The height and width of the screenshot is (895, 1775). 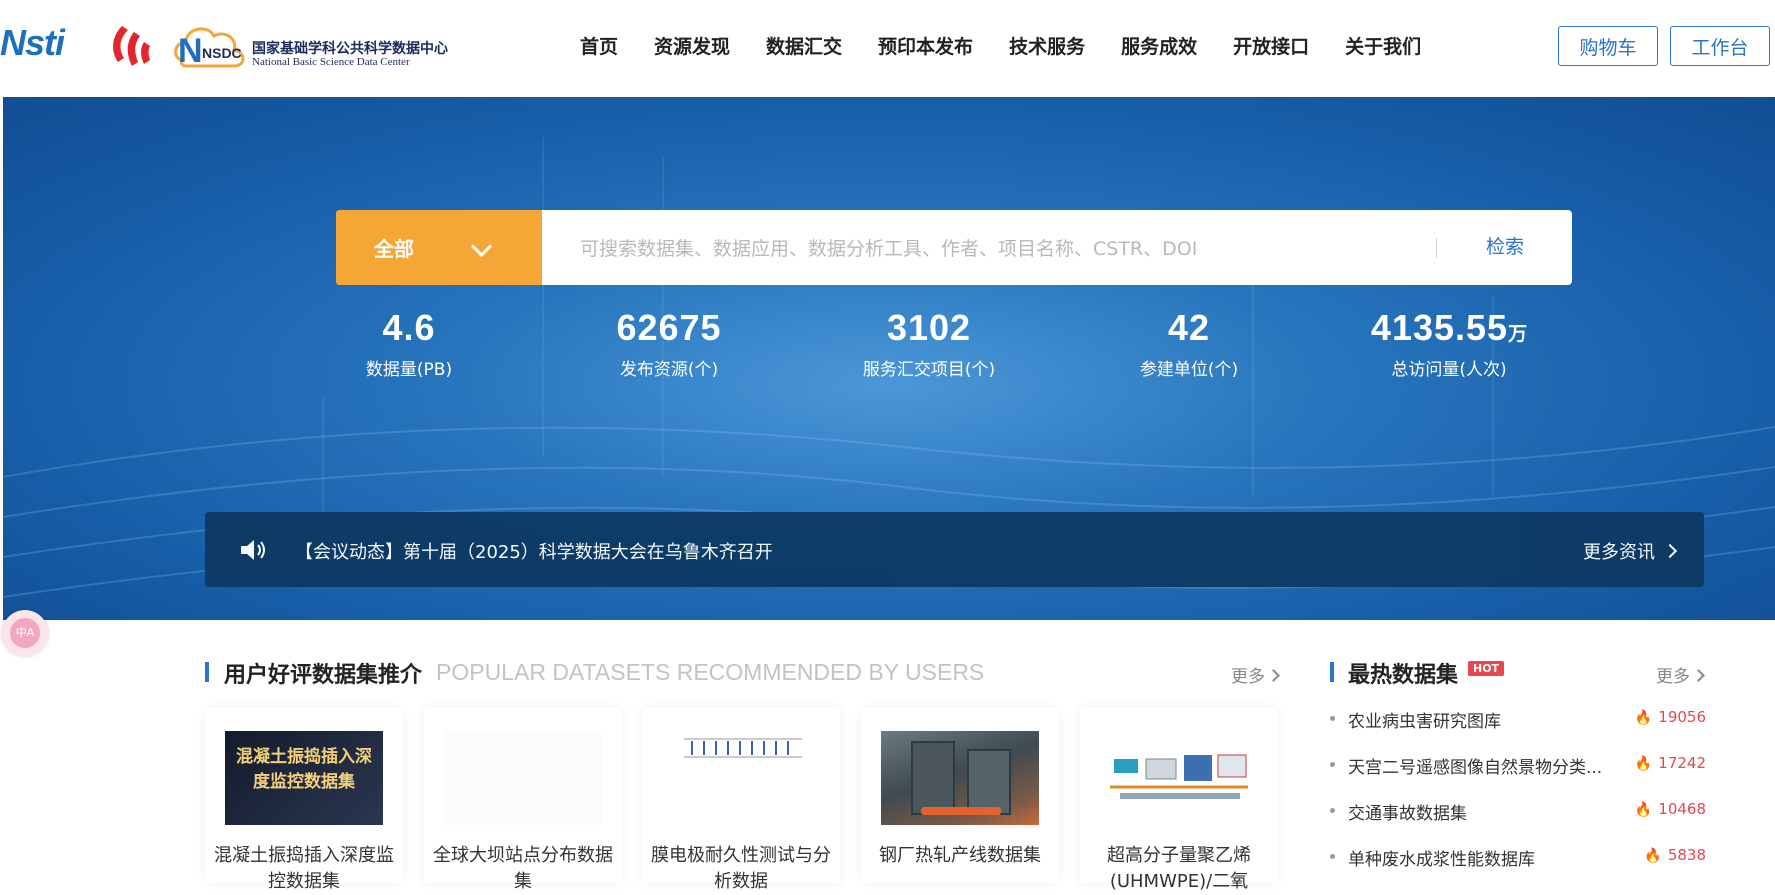 I want to click on search-input, so click(x=1005, y=249).